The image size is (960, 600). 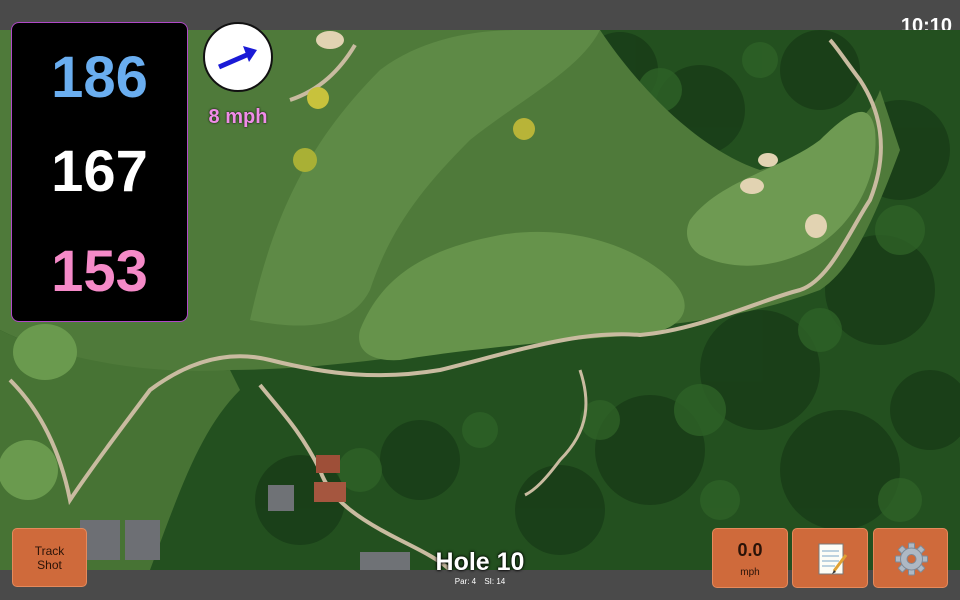 I want to click on settings-button, so click(x=910, y=558).